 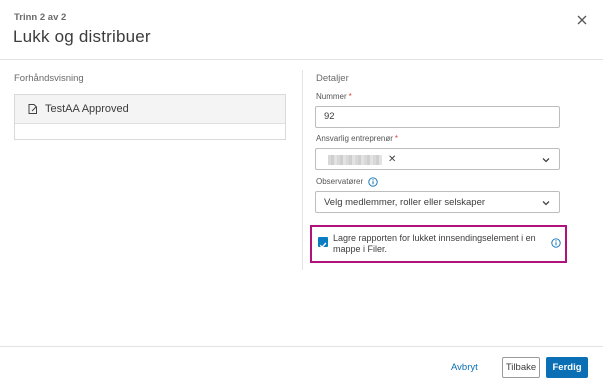 What do you see at coordinates (567, 367) in the screenshot?
I see `finish-button: Ferdig` at bounding box center [567, 367].